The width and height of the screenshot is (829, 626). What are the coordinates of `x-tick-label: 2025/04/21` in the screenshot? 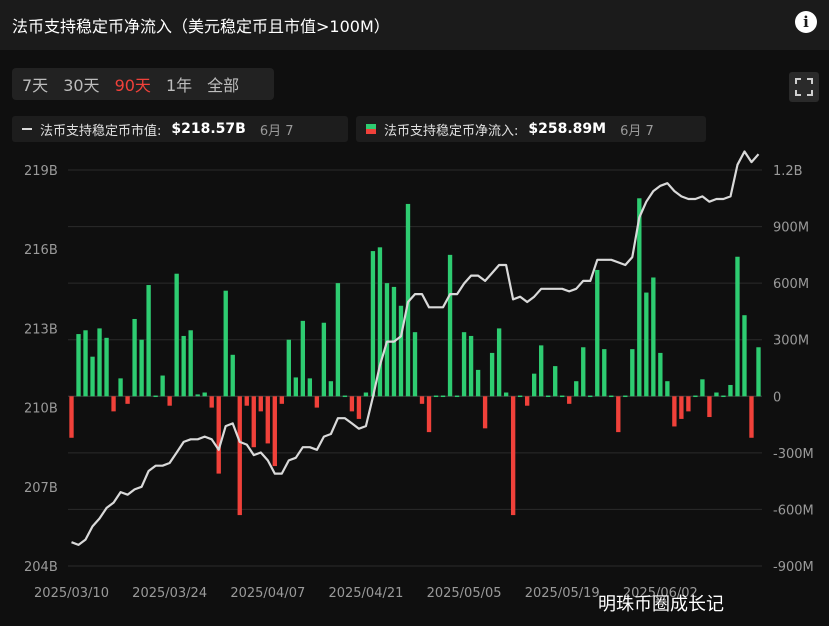 It's located at (365, 593).